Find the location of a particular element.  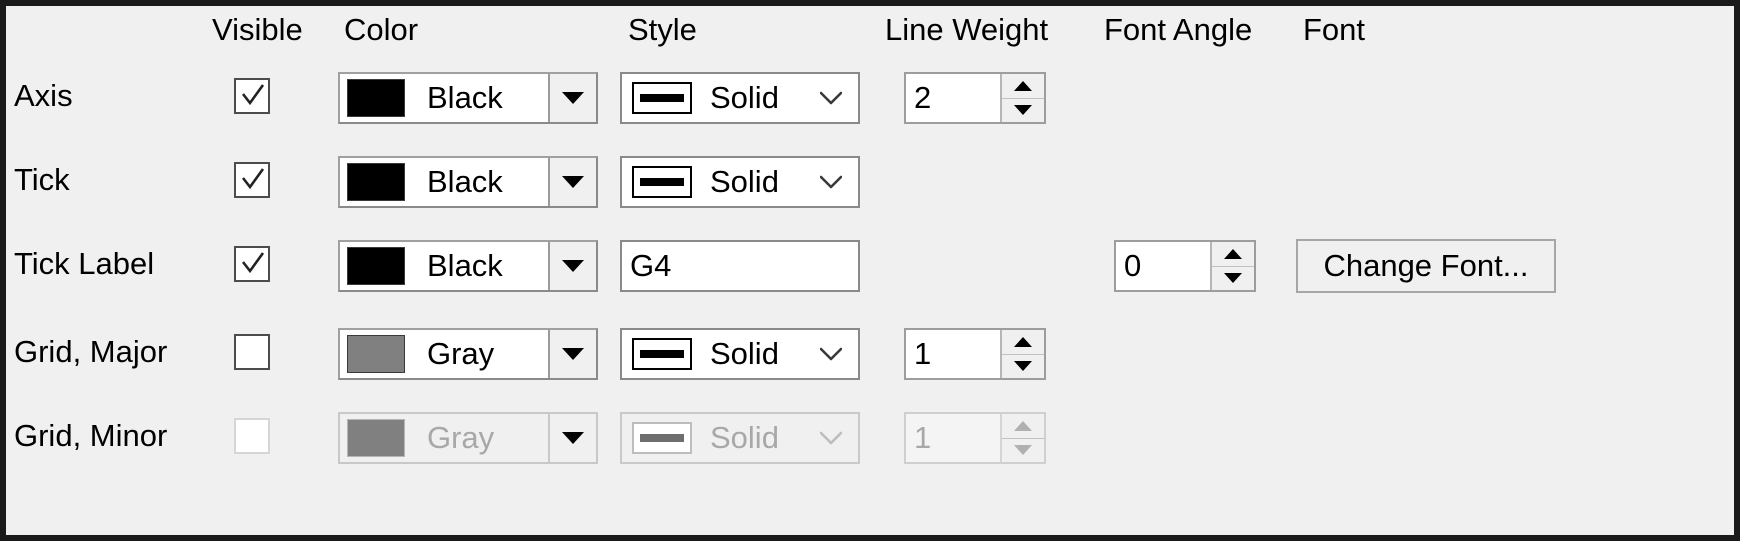

column-header-style: Style is located at coordinates (662, 29).